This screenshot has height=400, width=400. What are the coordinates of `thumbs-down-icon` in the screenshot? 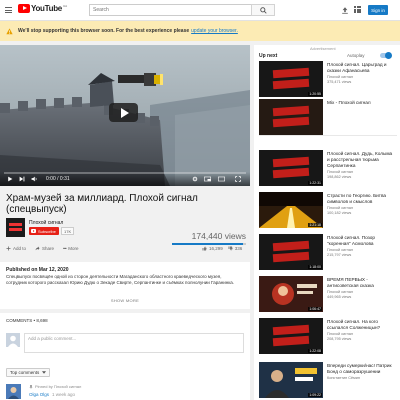 It's located at (230, 248).